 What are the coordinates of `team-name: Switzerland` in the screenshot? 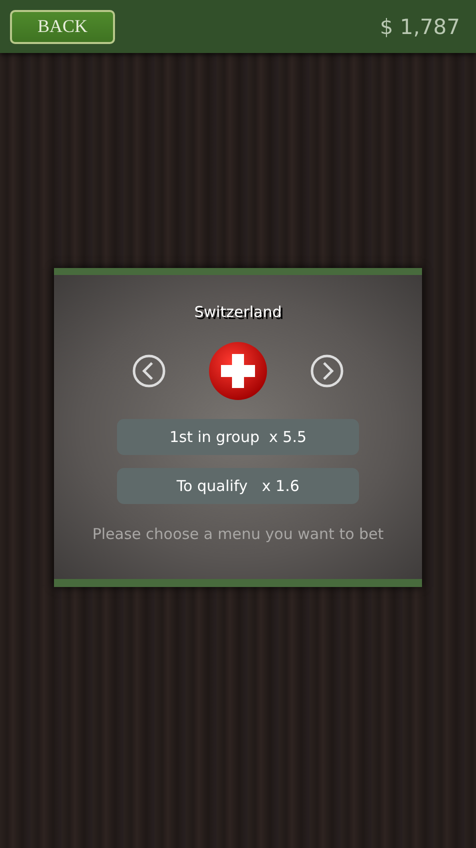 It's located at (238, 312).